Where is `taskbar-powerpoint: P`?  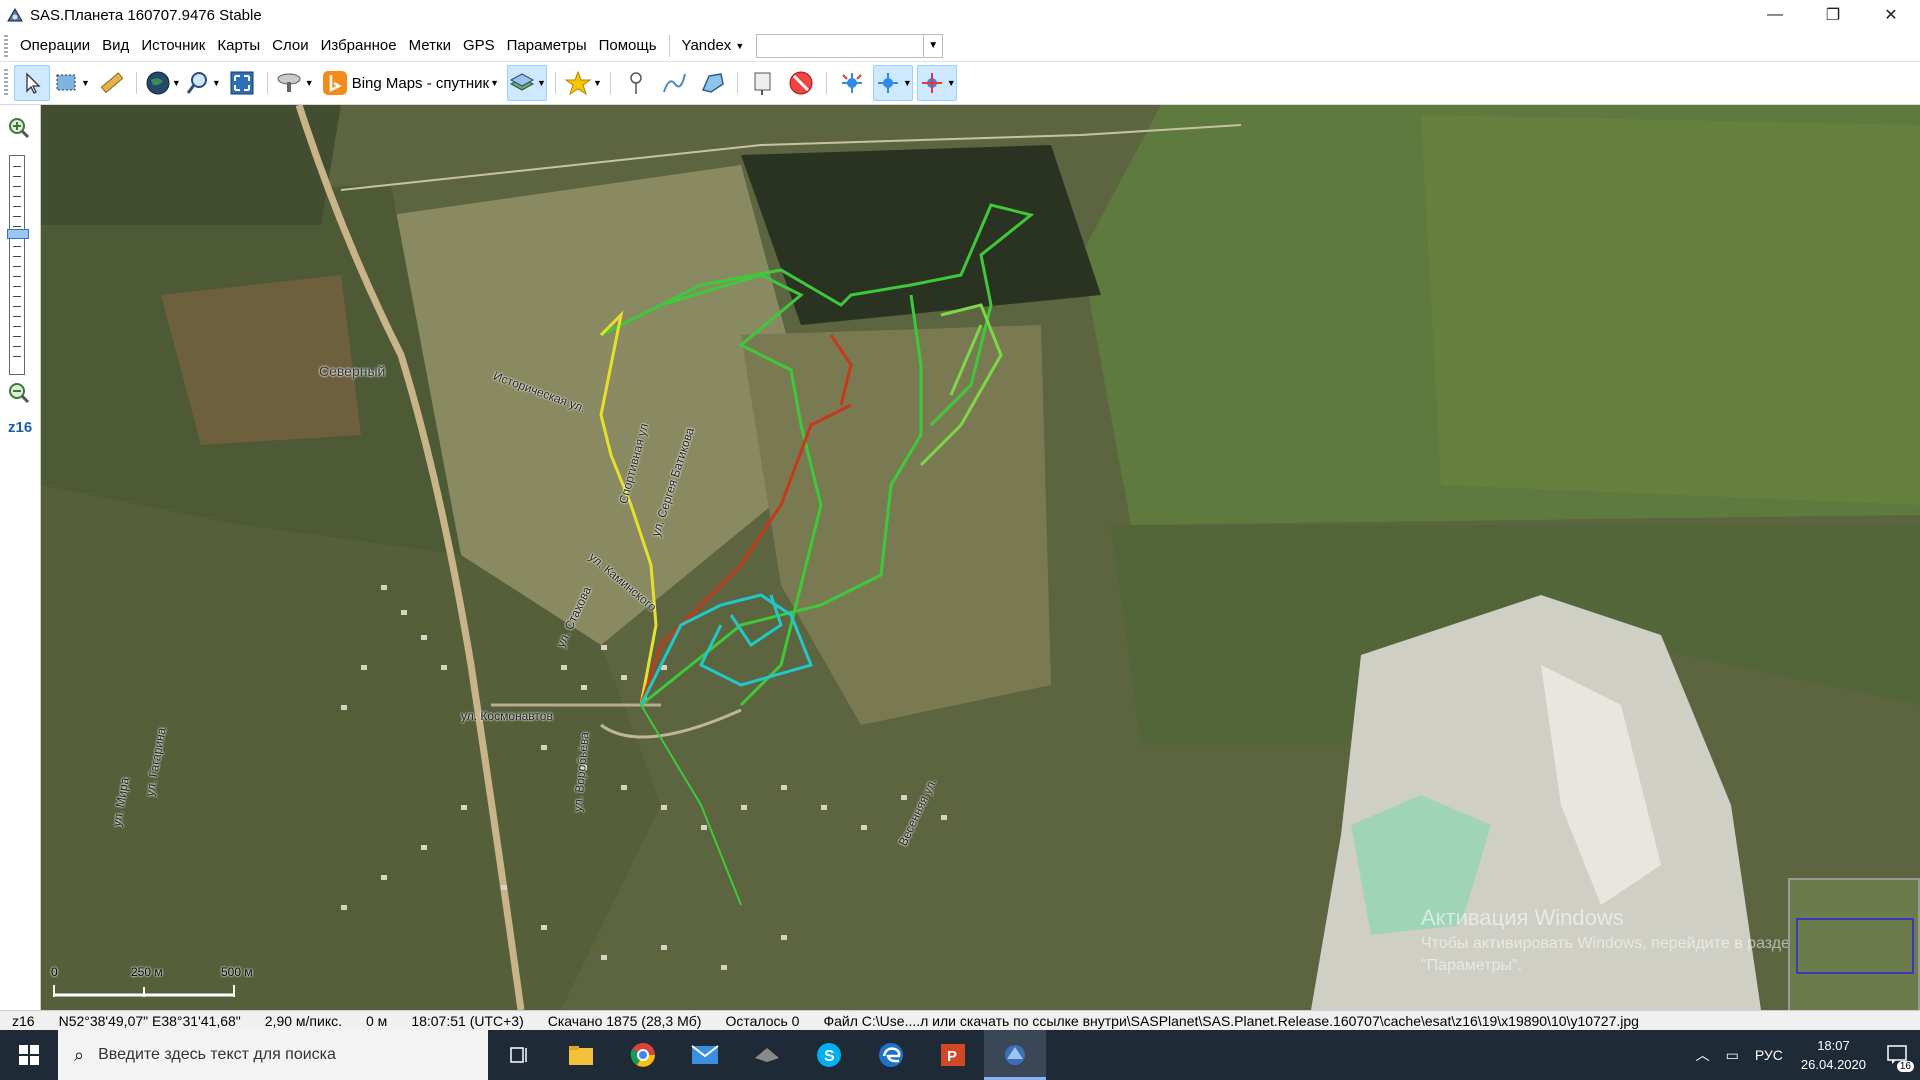
taskbar-powerpoint: P is located at coordinates (953, 1055).